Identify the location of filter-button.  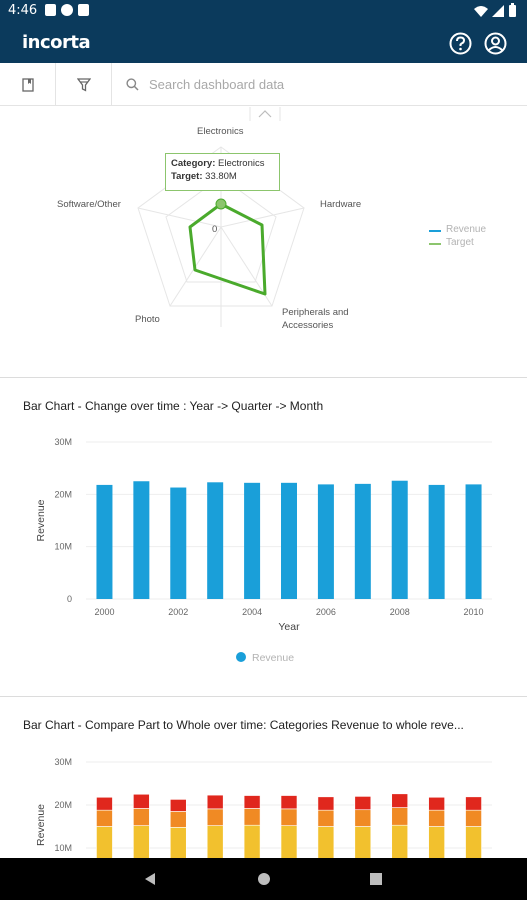
(84, 84).